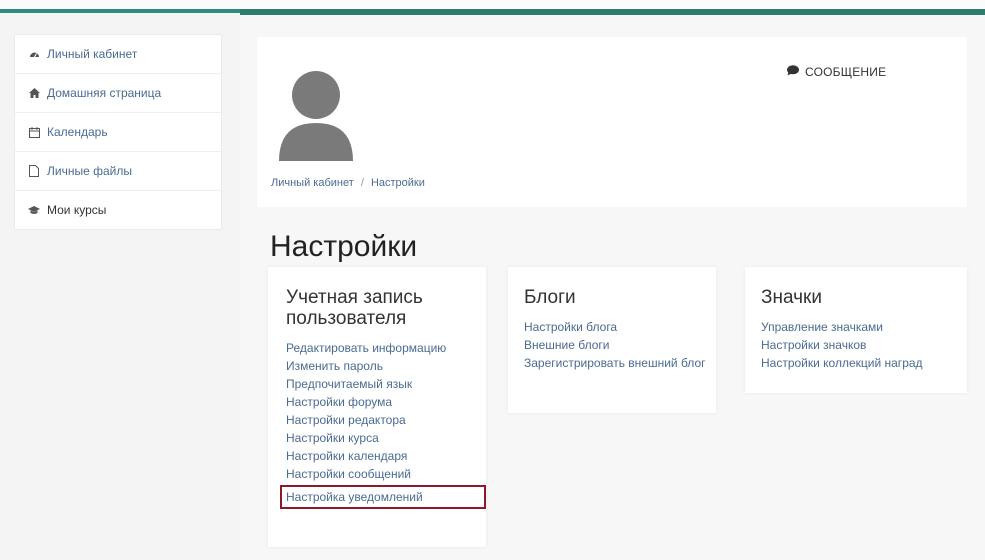 The height and width of the screenshot is (560, 985). What do you see at coordinates (386, 456) in the screenshot?
I see `link-calendar-preferences: Настройки календаря` at bounding box center [386, 456].